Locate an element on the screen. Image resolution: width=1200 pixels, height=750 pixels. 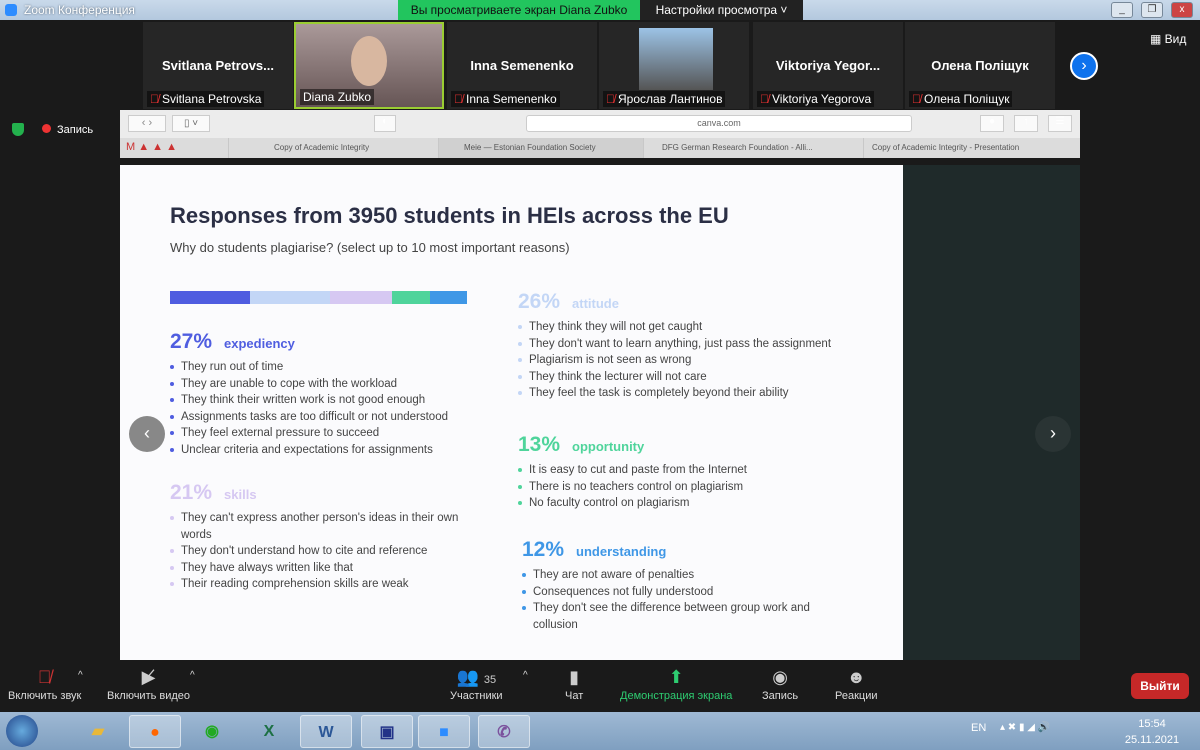
chrome-icon: ◉ is located at coordinates (212, 731).